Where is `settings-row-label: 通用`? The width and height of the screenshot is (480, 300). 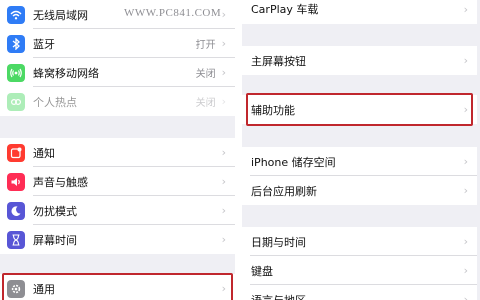
settings-row-label: 通用 is located at coordinates (44, 289).